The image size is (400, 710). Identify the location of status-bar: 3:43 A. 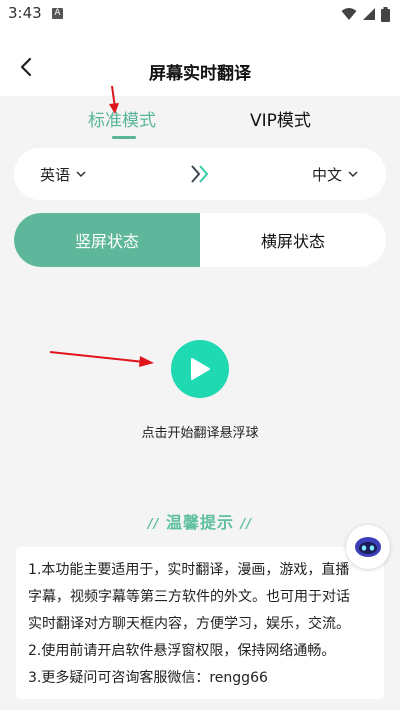
(200, 14).